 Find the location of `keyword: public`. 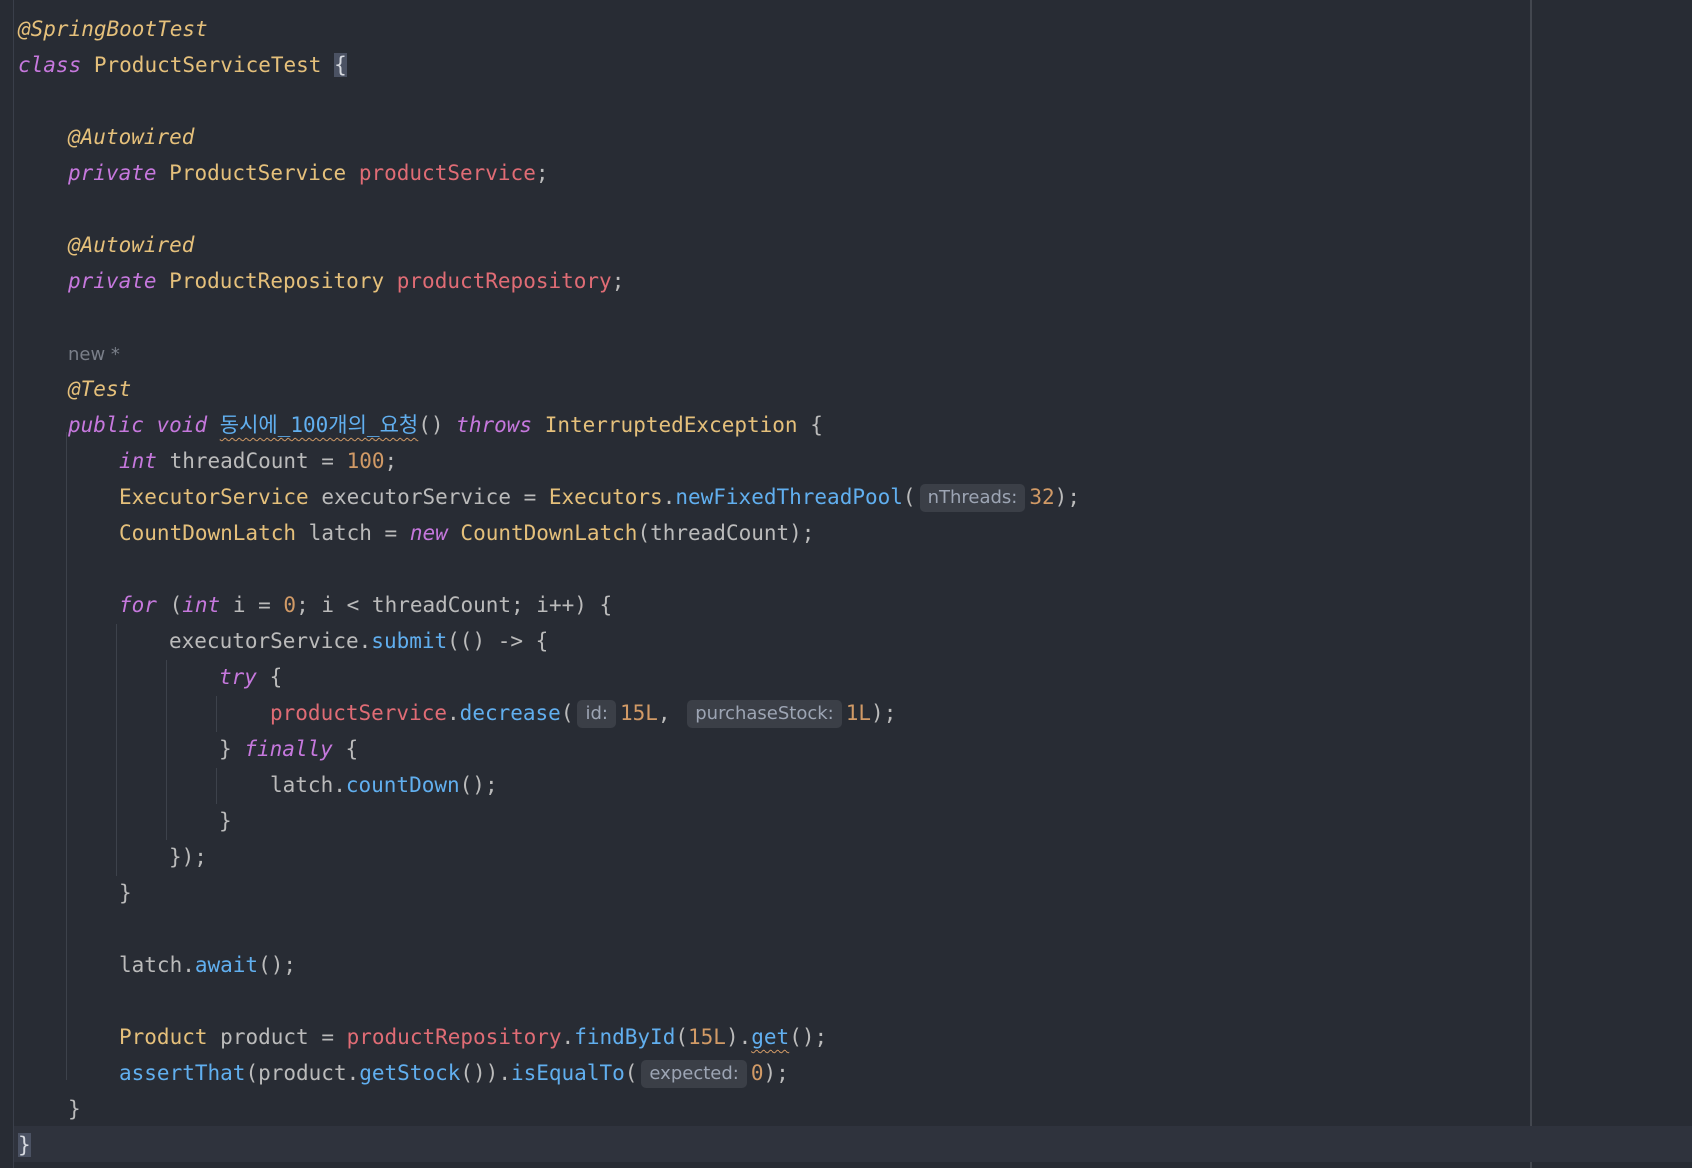

keyword: public is located at coordinates (106, 425).